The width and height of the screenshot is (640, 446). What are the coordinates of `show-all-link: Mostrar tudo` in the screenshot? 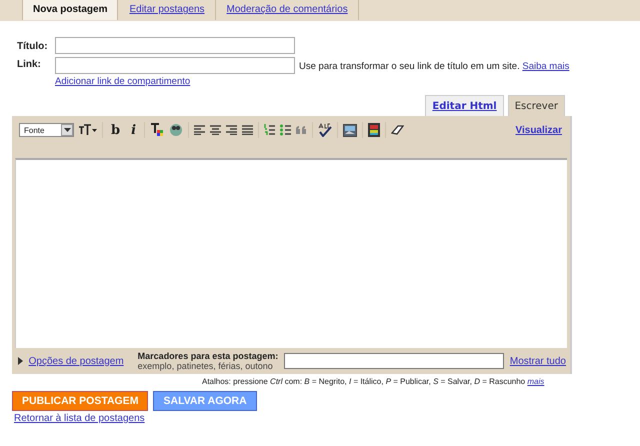 It's located at (538, 361).